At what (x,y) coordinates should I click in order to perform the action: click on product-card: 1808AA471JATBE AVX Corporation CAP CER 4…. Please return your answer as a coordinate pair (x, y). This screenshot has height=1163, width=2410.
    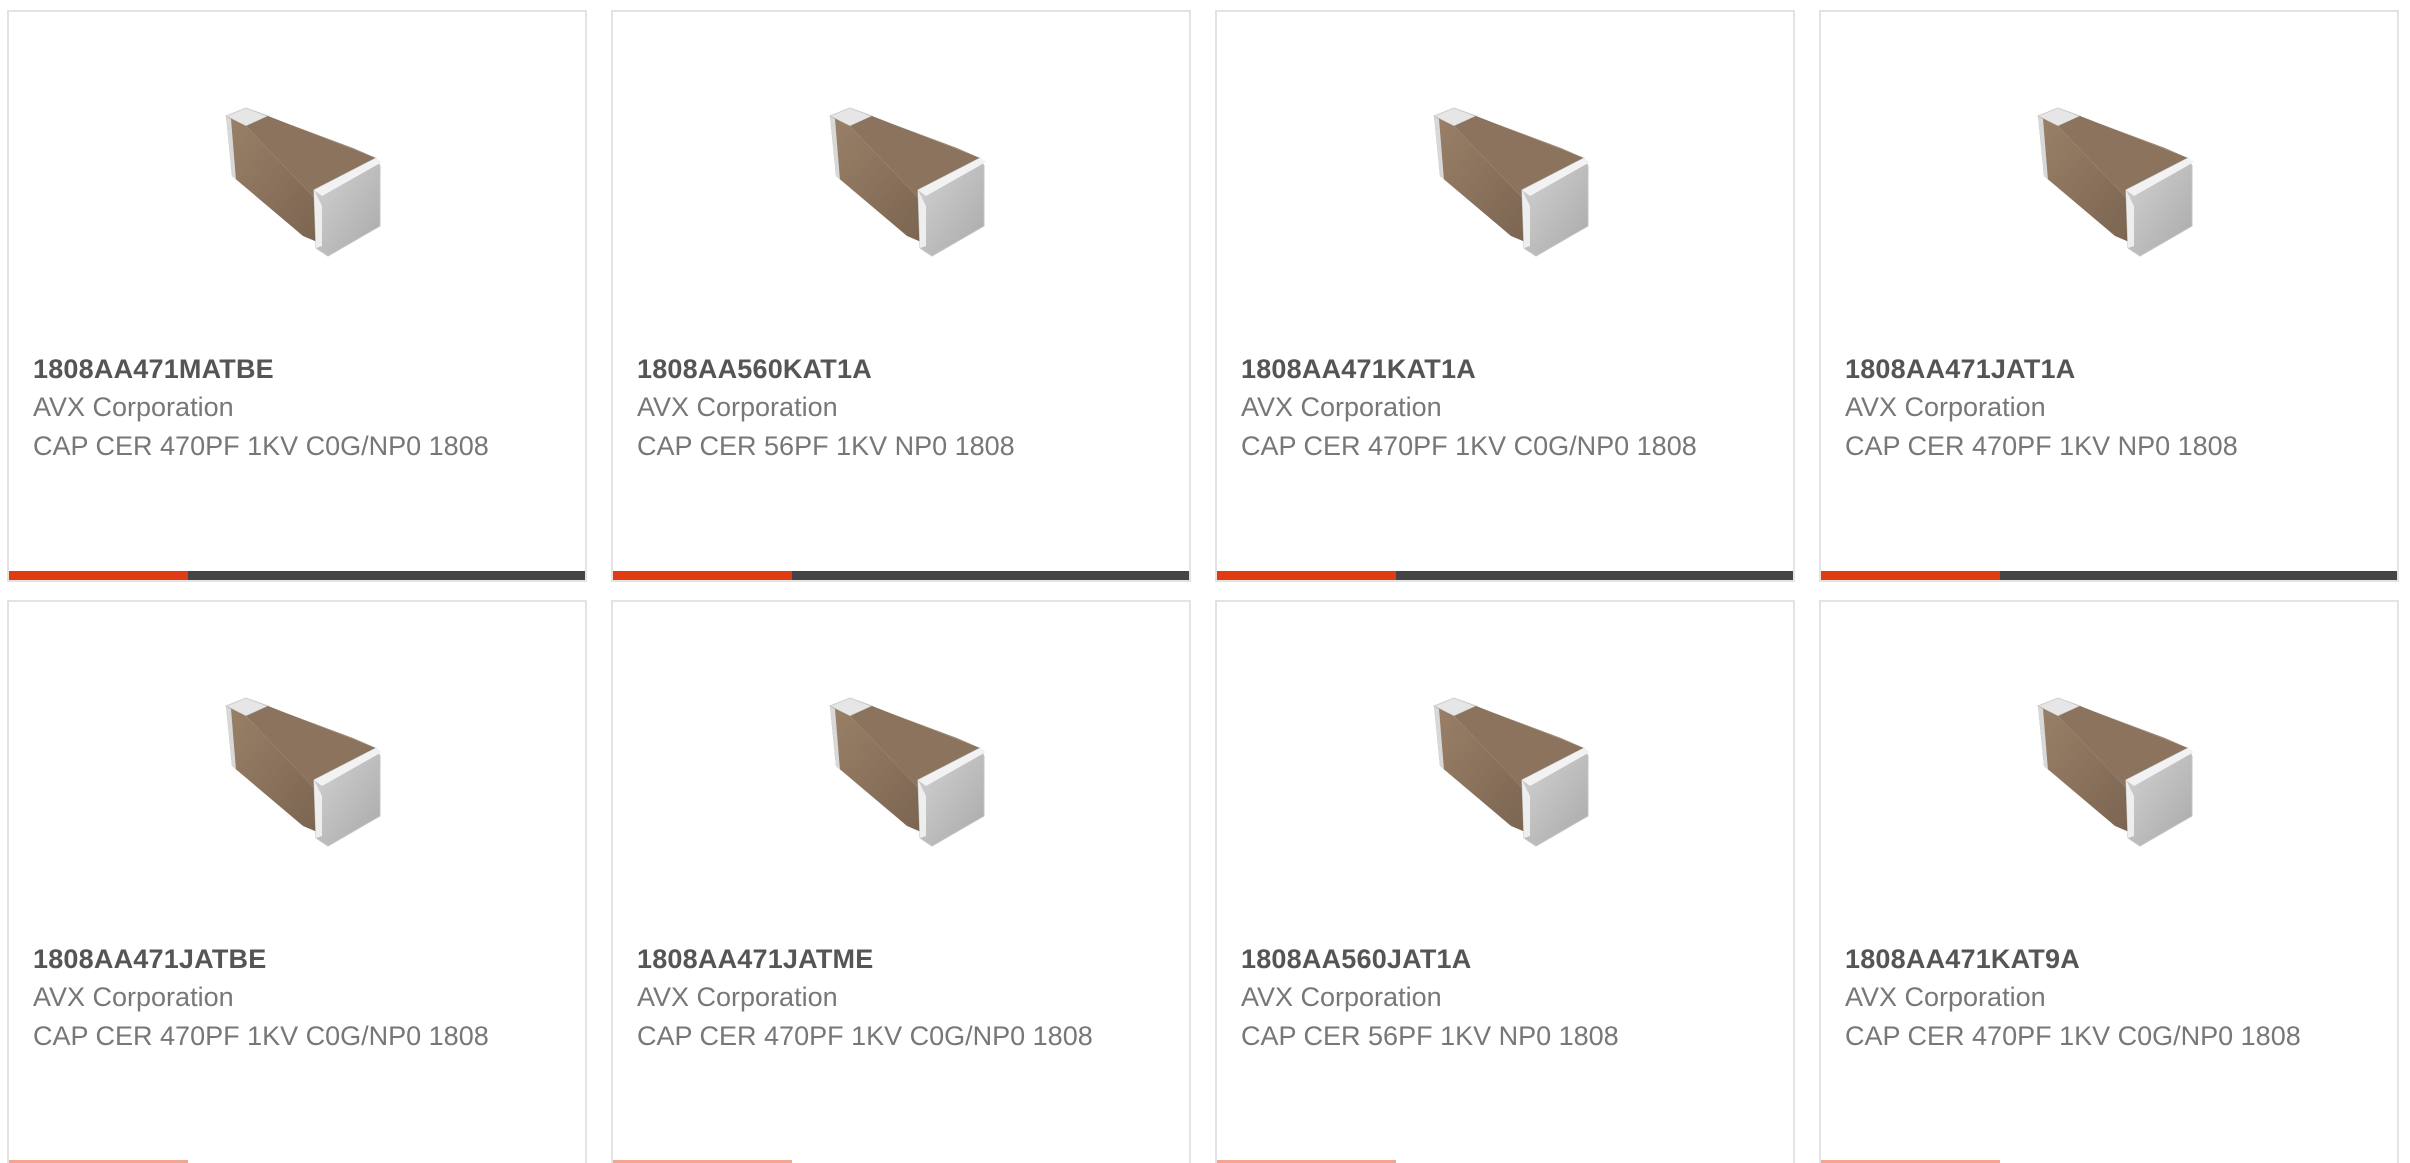
    Looking at the image, I should click on (297, 881).